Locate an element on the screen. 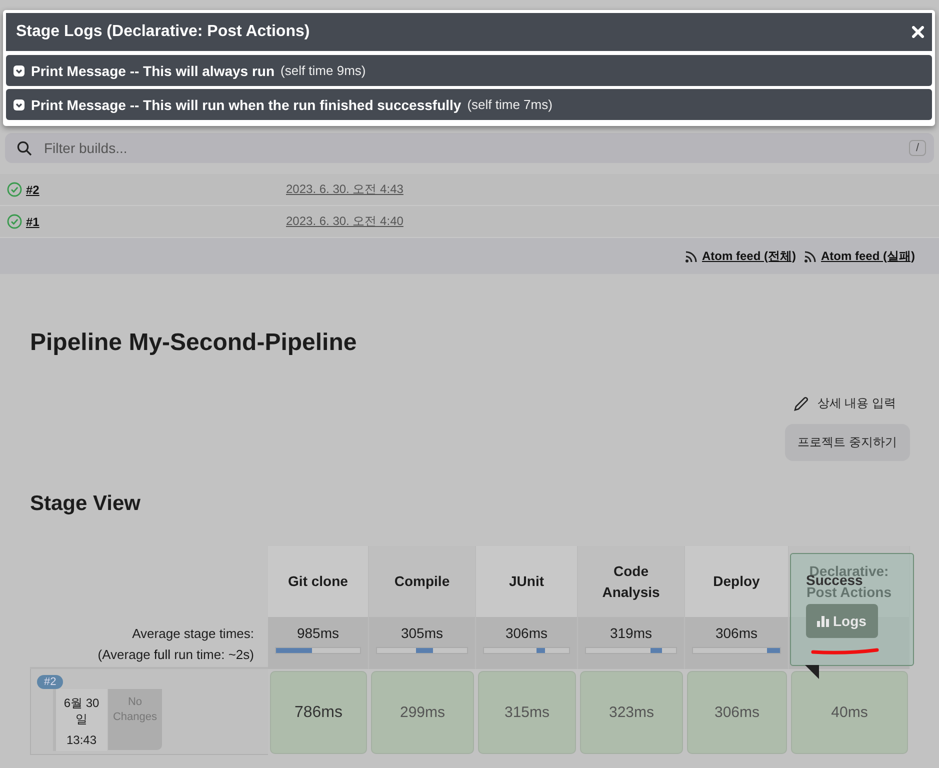 This screenshot has width=939, height=768. bar-chart-icon is located at coordinates (823, 621).